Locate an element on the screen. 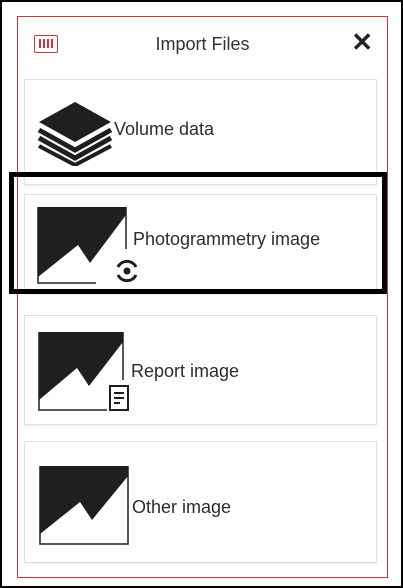  other-image-label: Other image is located at coordinates (182, 507).